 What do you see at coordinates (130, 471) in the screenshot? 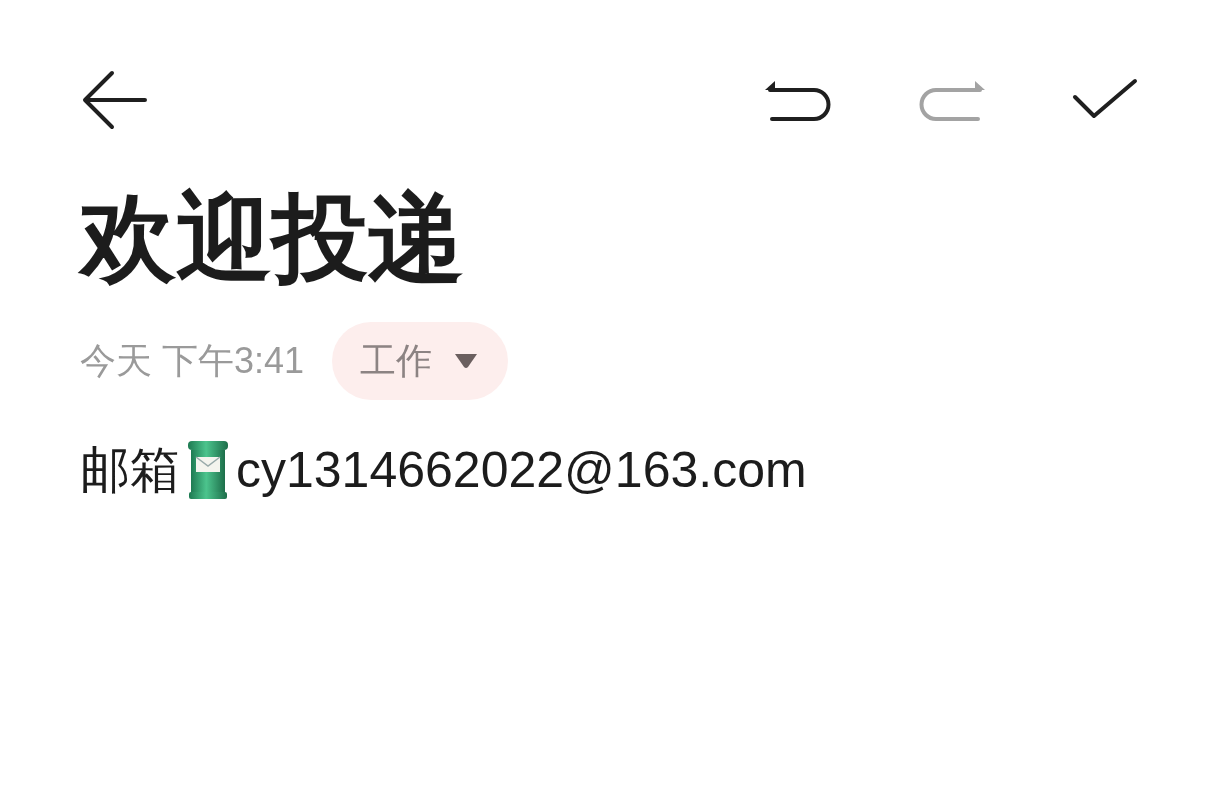
I see `body-text: 邮箱` at bounding box center [130, 471].